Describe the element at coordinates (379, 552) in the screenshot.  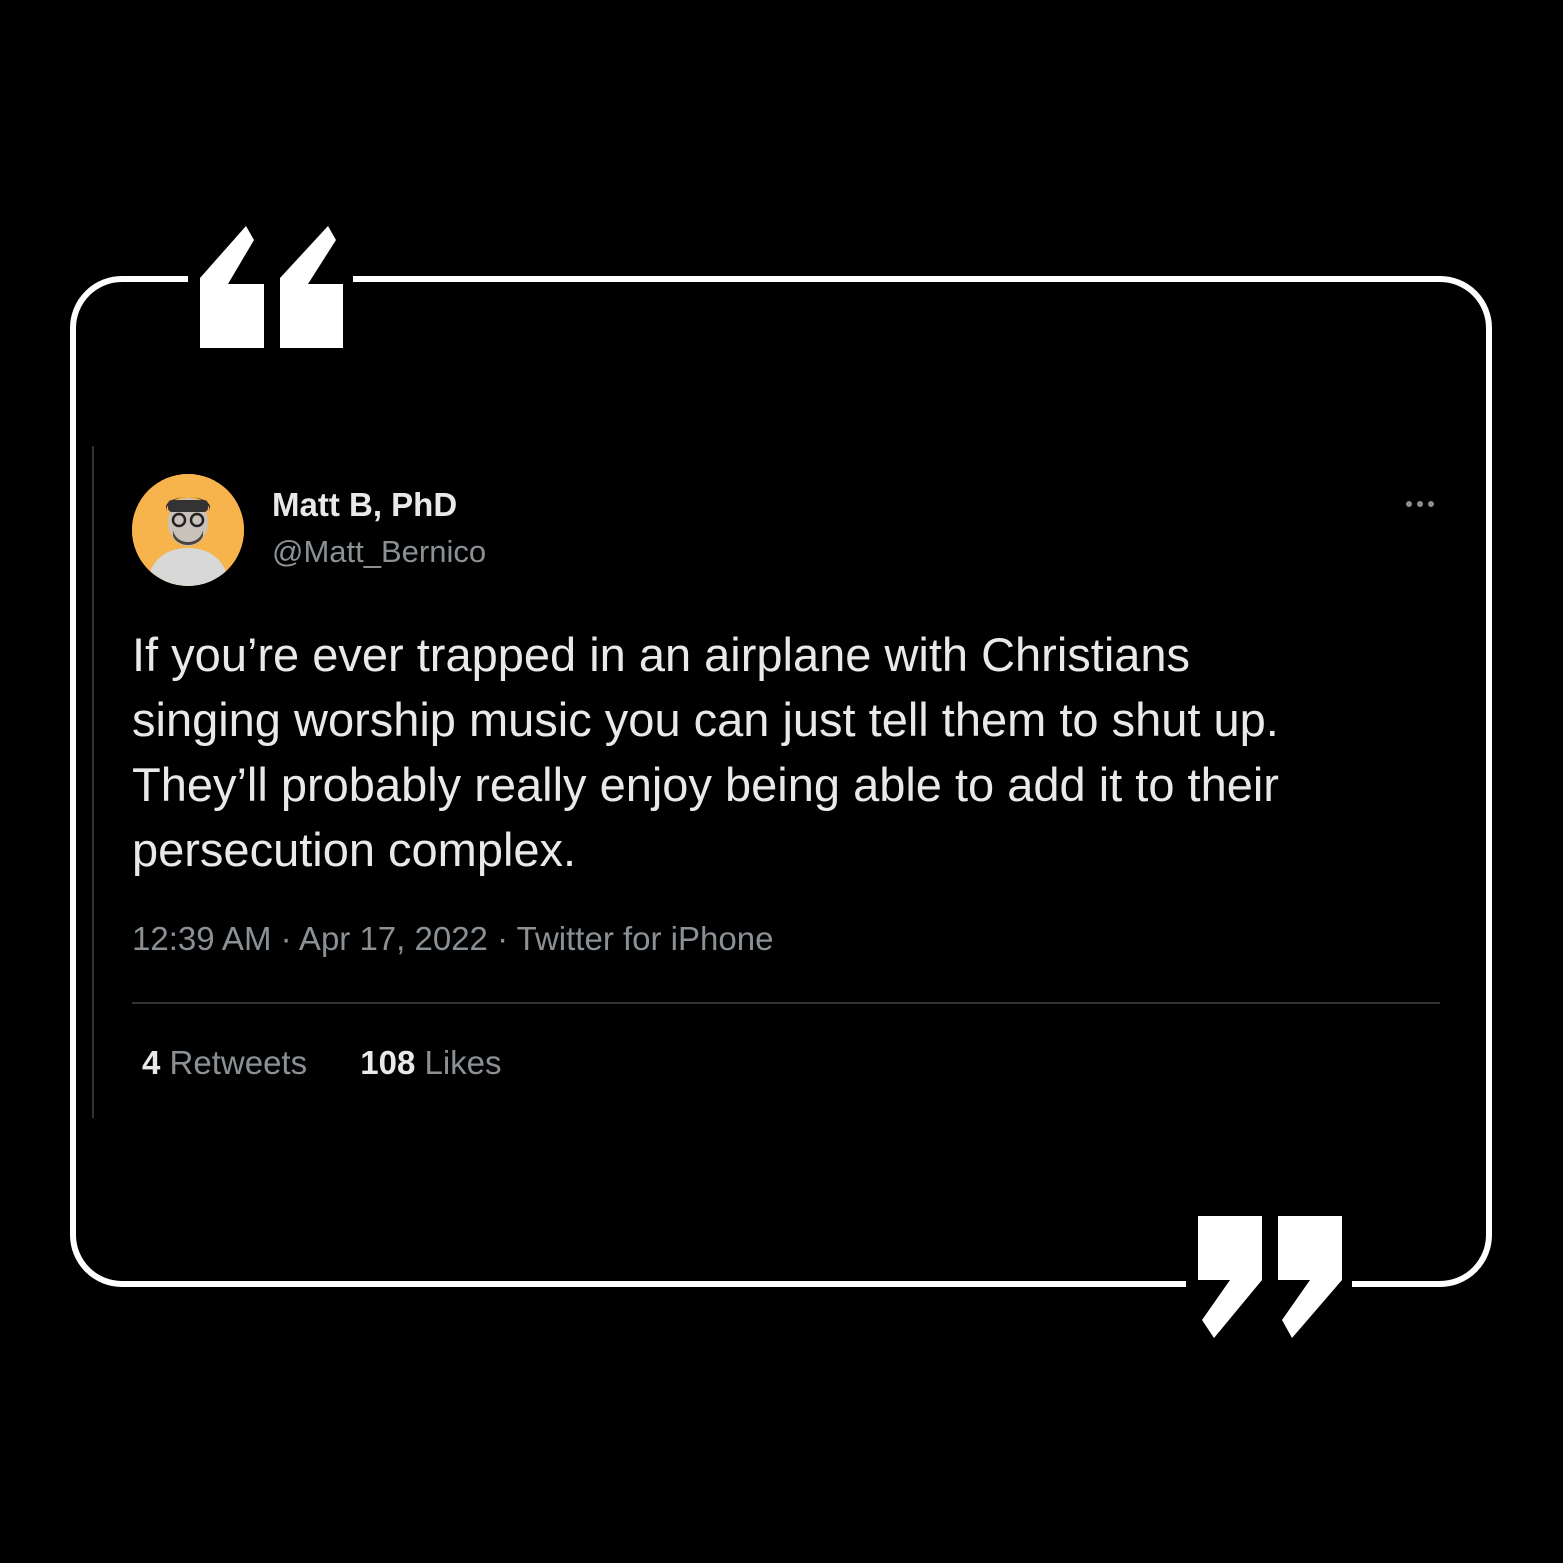
I see `user-handle: @Matt_Bernico` at that location.